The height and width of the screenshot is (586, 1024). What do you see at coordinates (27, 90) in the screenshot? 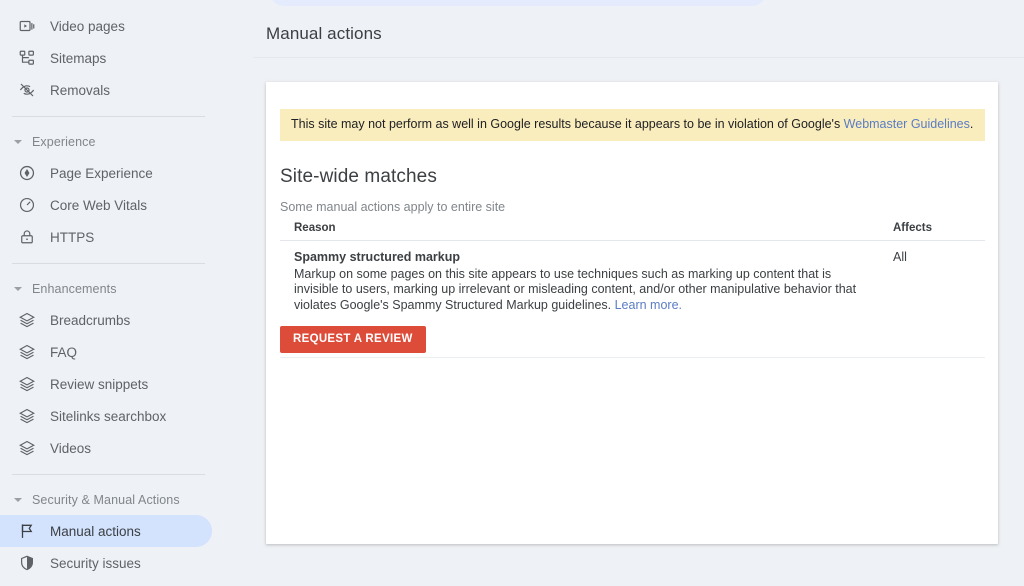
I see `removals-icon` at bounding box center [27, 90].